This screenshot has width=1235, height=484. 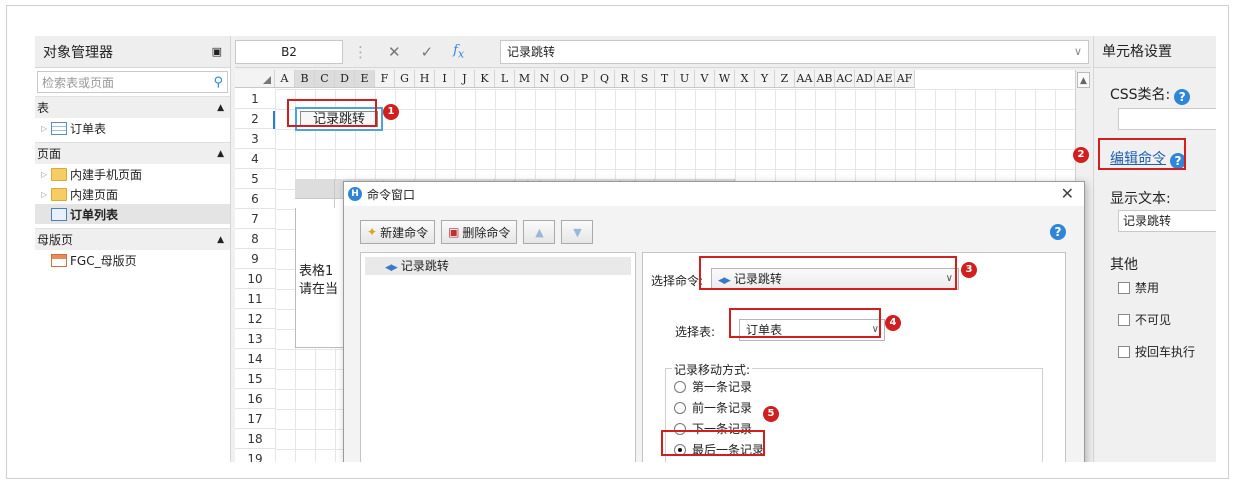 What do you see at coordinates (132, 214) in the screenshot?
I see `tree-item-order-list: 订单列表` at bounding box center [132, 214].